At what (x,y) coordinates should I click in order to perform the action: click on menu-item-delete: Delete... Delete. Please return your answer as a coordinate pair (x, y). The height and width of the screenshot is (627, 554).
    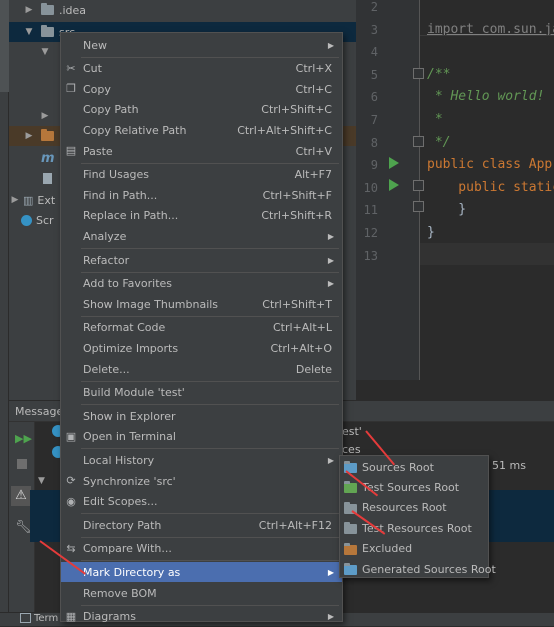
    Looking at the image, I should click on (201, 369).